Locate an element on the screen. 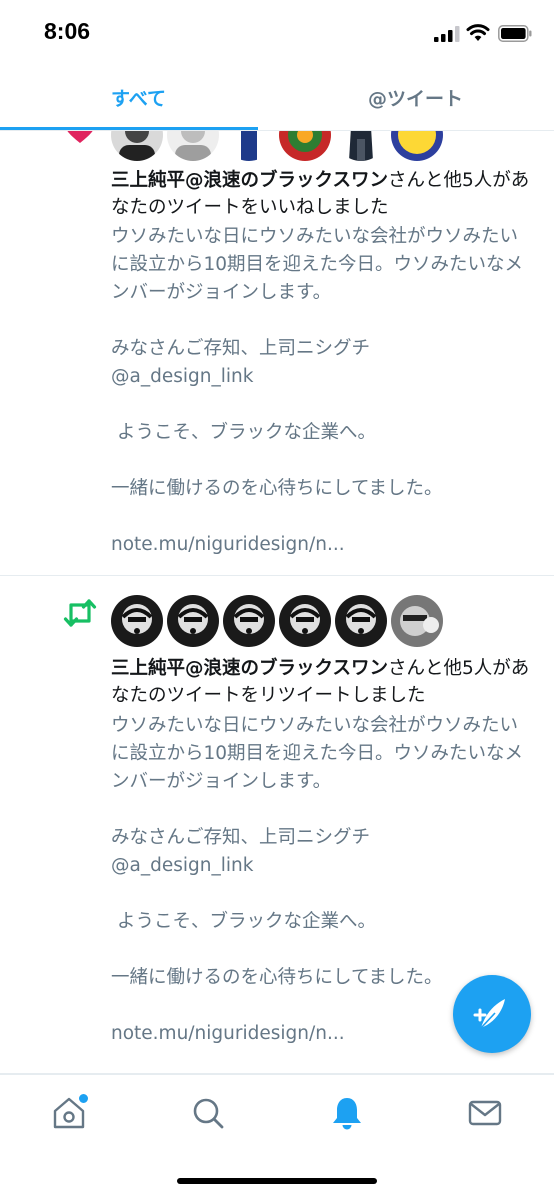 Image resolution: width=554 pixels, height=1201 pixels. battery-icon is located at coordinates (515, 33).